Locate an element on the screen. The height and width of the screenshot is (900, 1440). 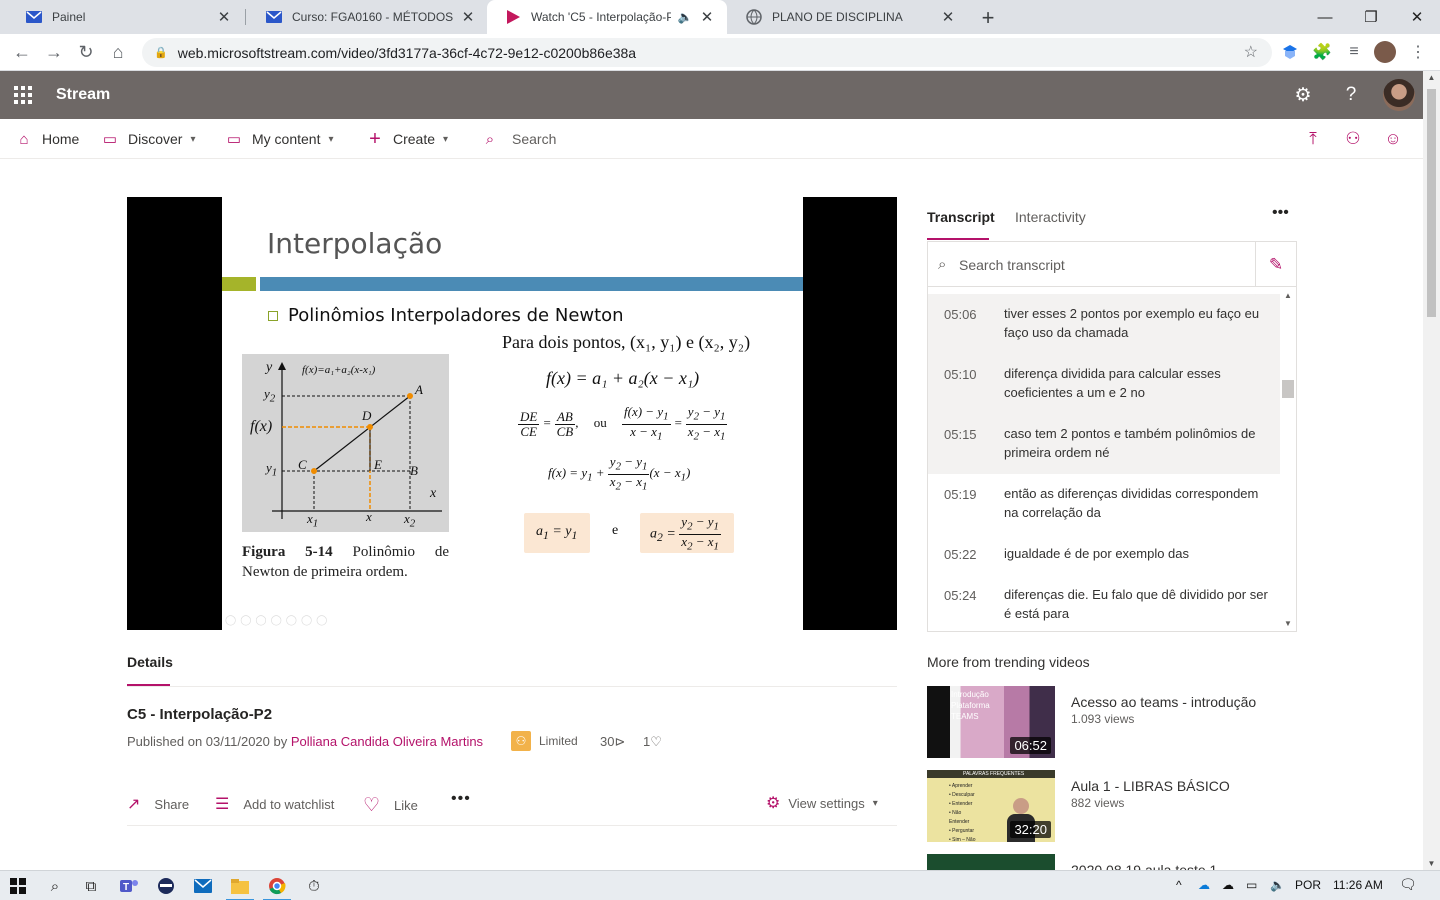
cloud-sync-icon: ☁ is located at coordinates (1228, 885).